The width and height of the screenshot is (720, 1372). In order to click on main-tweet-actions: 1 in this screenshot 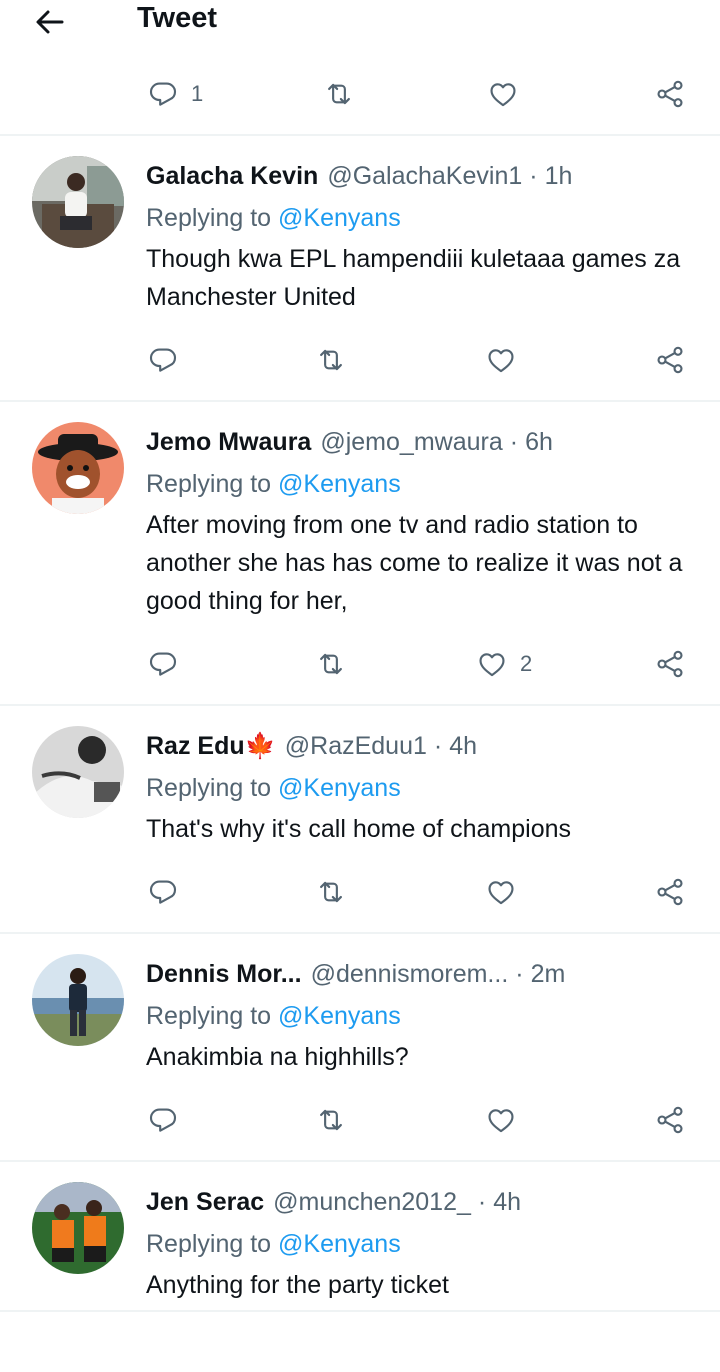, I will do `click(360, 94)`.